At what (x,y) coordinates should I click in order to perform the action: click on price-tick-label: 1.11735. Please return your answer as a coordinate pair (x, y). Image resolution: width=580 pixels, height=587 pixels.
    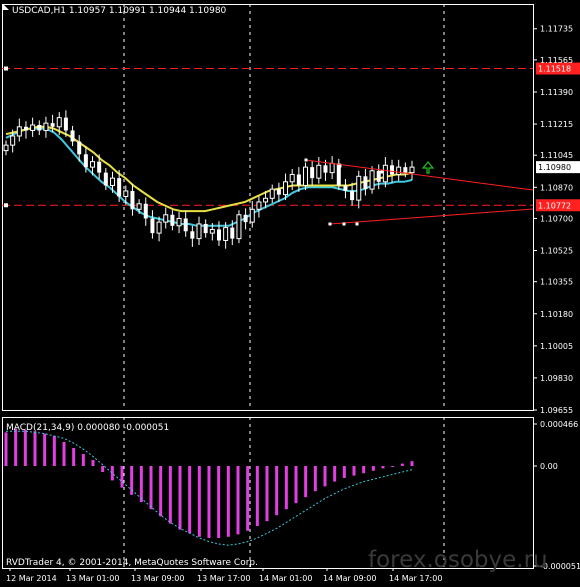
    Looking at the image, I should click on (556, 29).